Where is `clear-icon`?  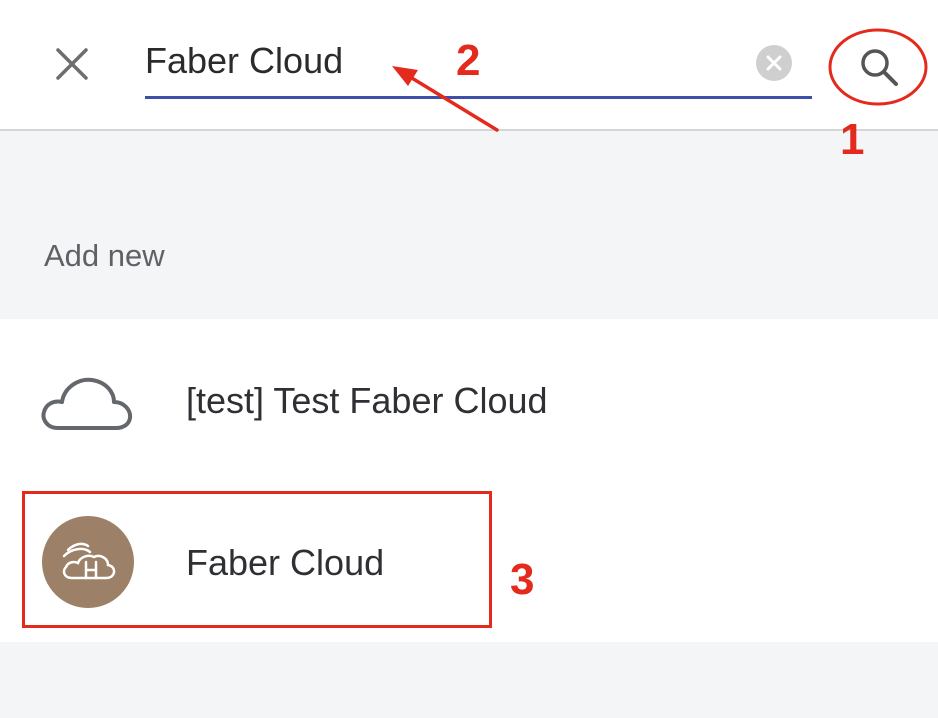
clear-icon is located at coordinates (774, 63).